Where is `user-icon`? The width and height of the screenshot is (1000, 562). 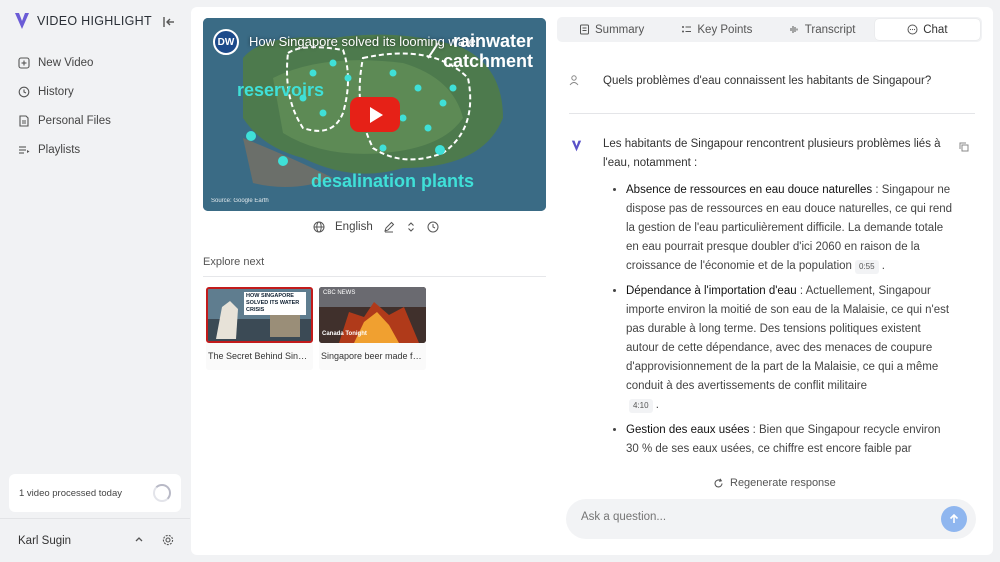 user-icon is located at coordinates (574, 80).